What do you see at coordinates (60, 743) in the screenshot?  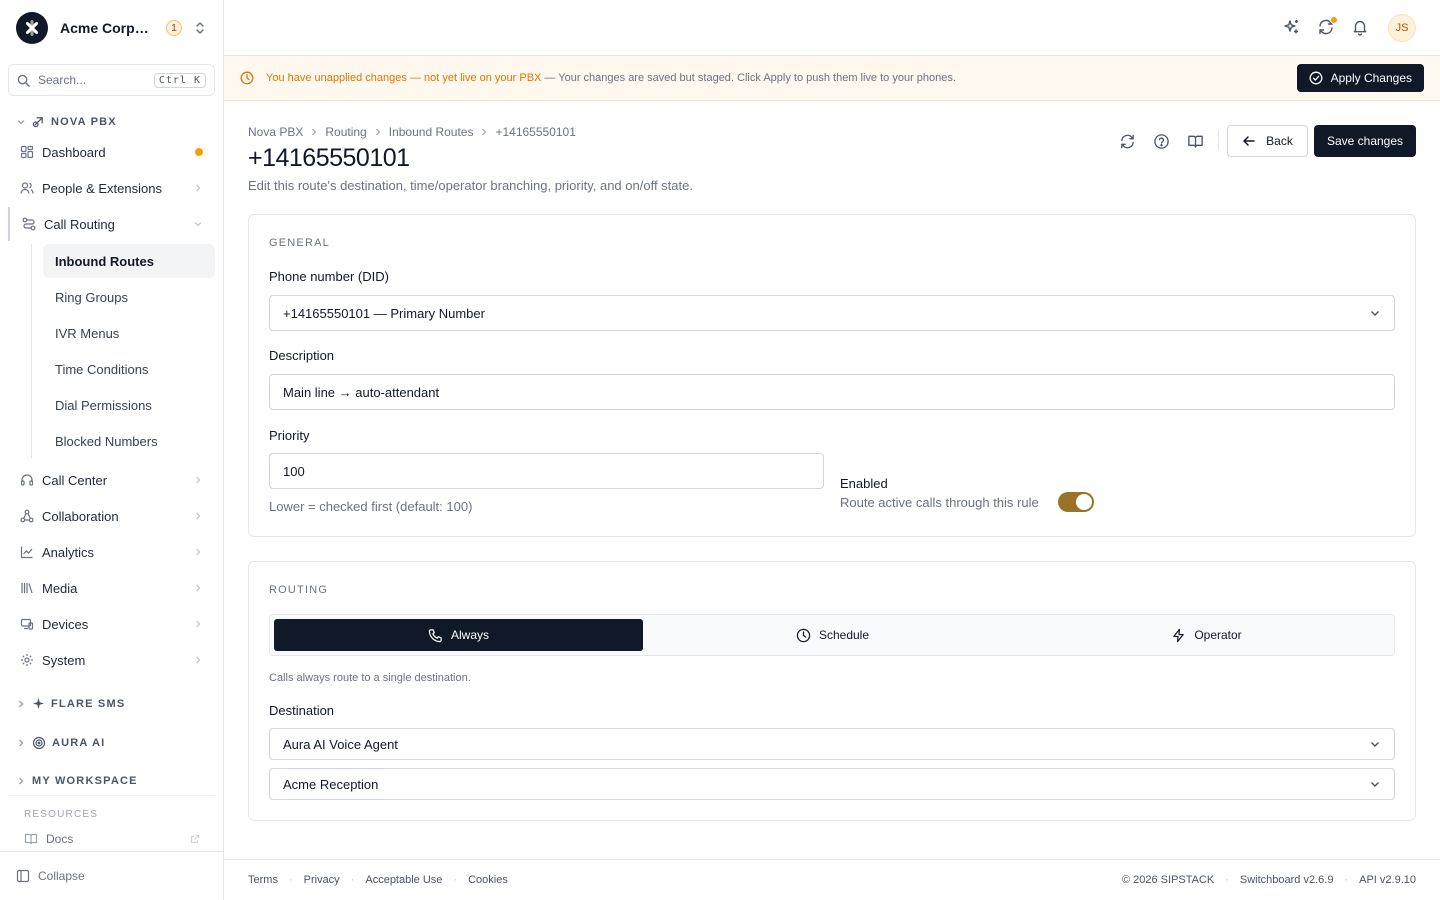 I see `nav-group-aura-ai: AURA AI` at bounding box center [60, 743].